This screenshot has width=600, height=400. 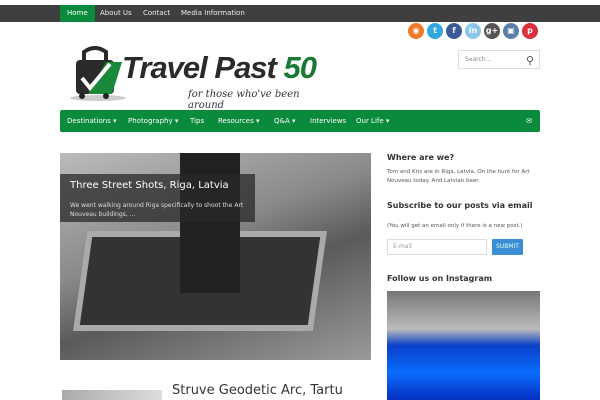 What do you see at coordinates (112, 395) in the screenshot?
I see `post-thumbnail` at bounding box center [112, 395].